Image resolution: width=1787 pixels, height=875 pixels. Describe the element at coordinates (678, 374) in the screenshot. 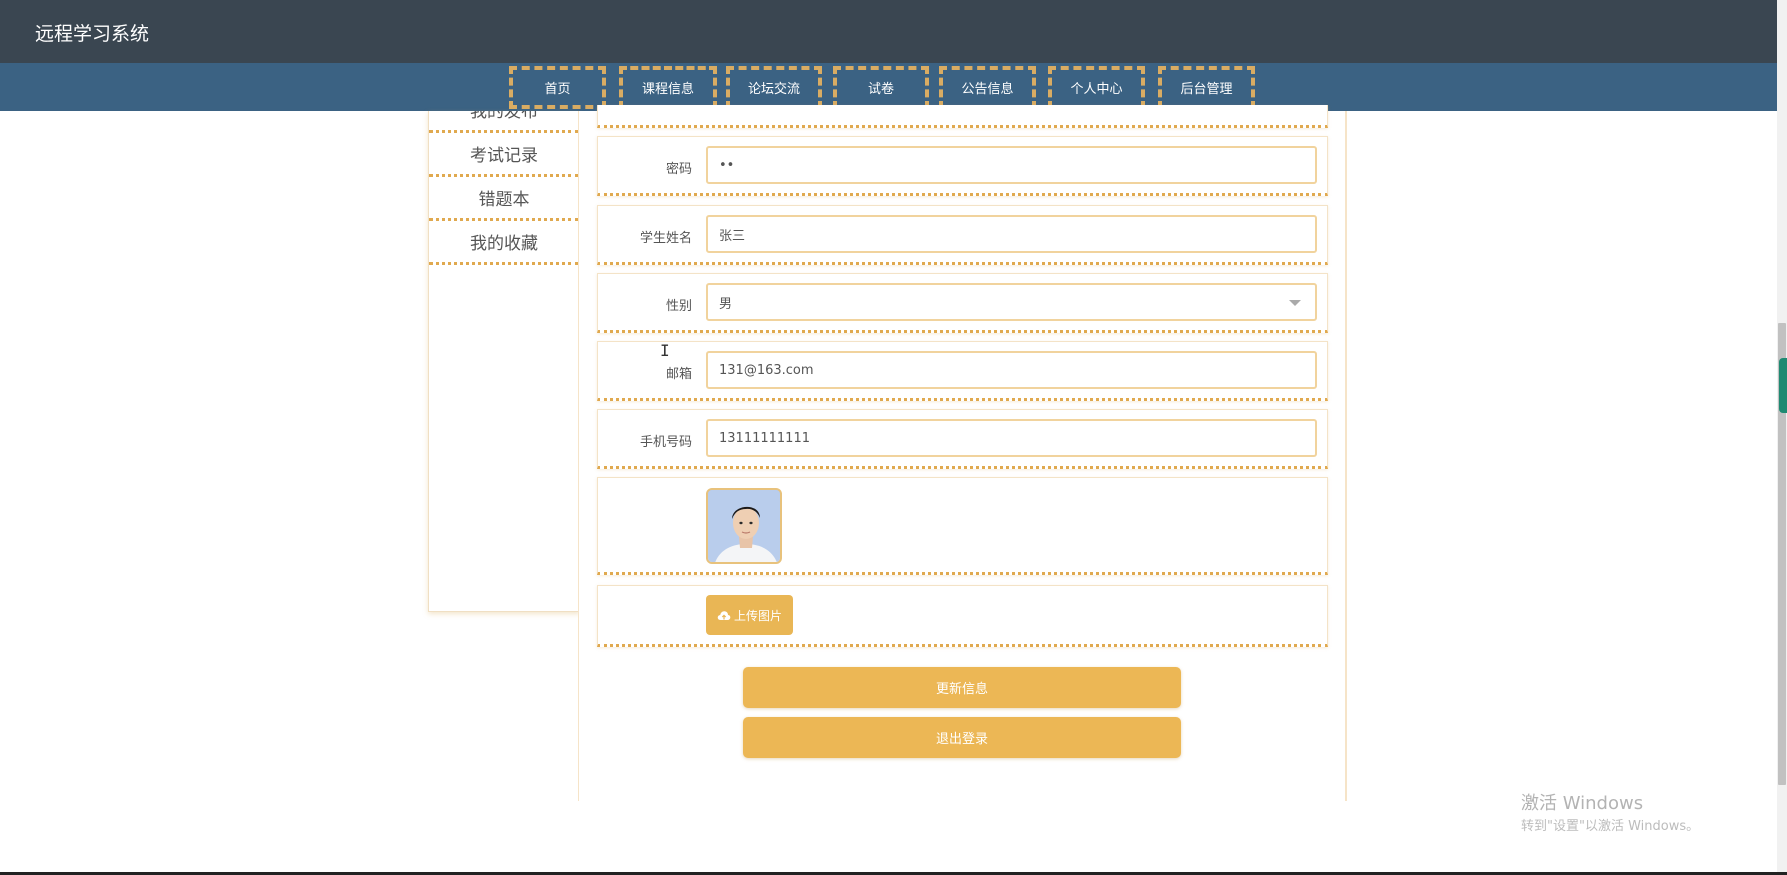

I see `email-label: 邮箱` at that location.